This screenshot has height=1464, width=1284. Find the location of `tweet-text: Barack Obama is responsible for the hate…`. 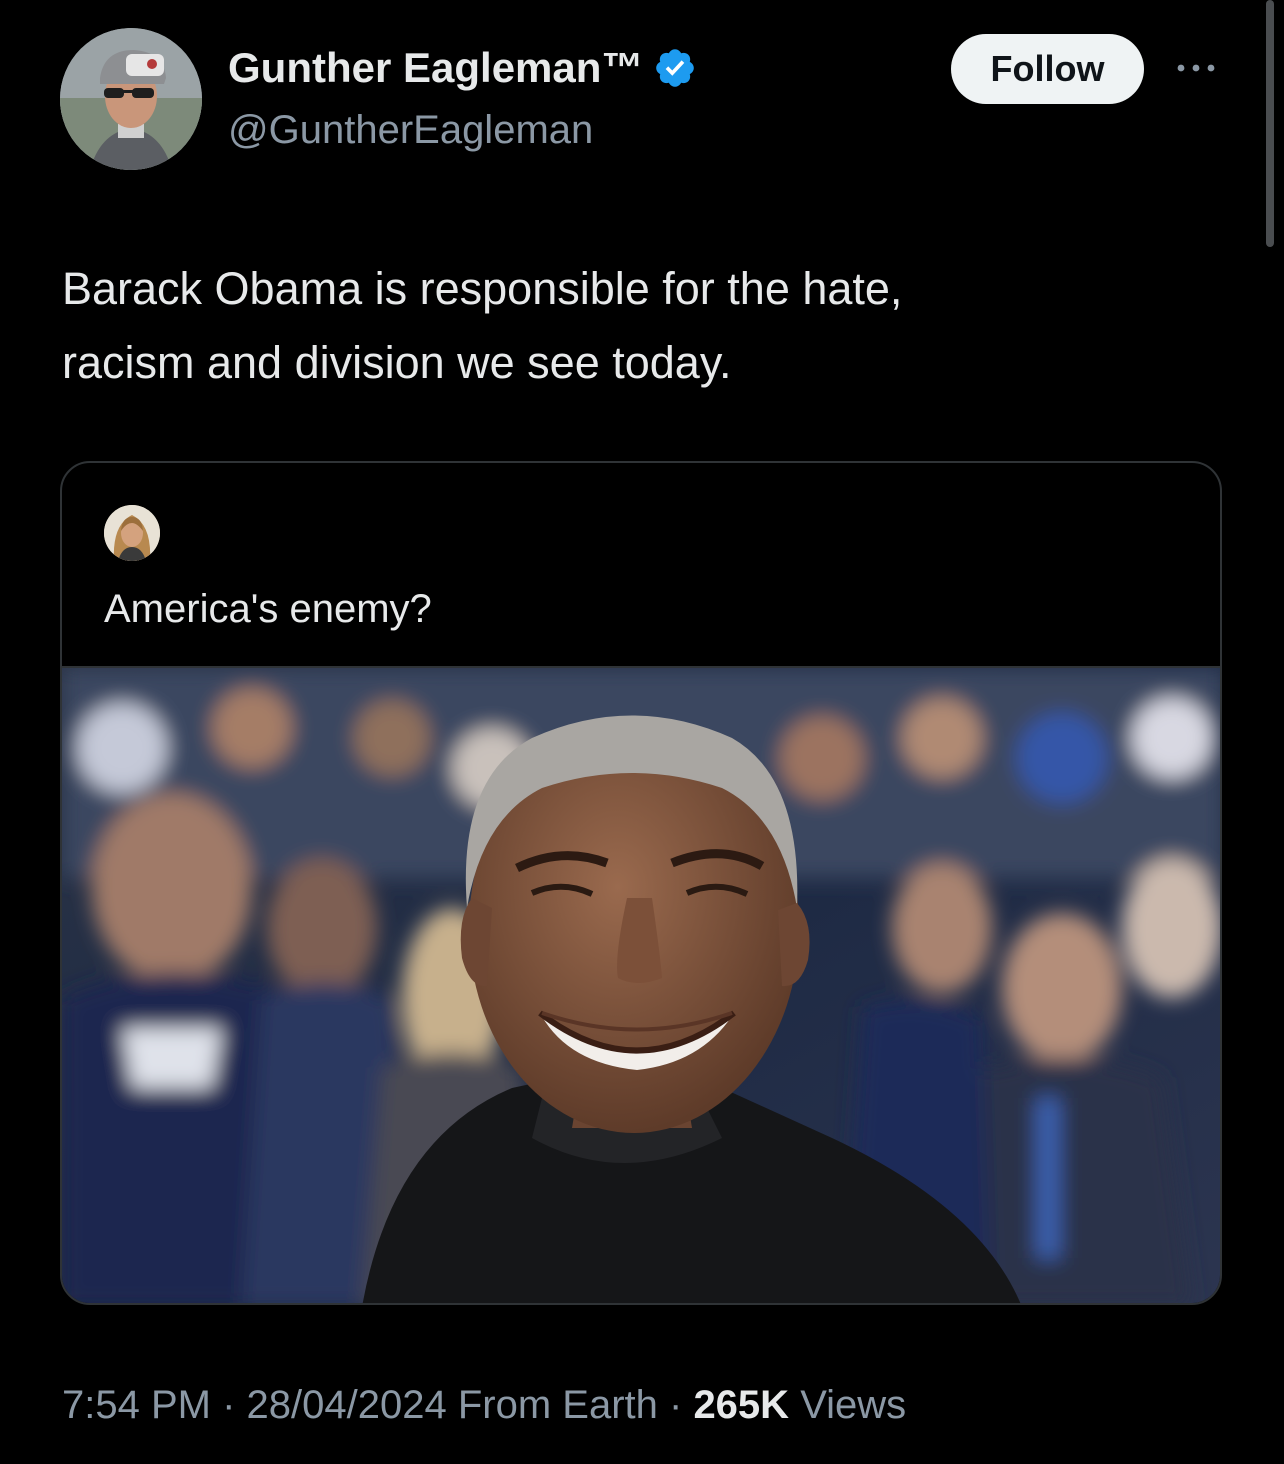

tweet-text: Barack Obama is responsible for the hate… is located at coordinates (637, 326).